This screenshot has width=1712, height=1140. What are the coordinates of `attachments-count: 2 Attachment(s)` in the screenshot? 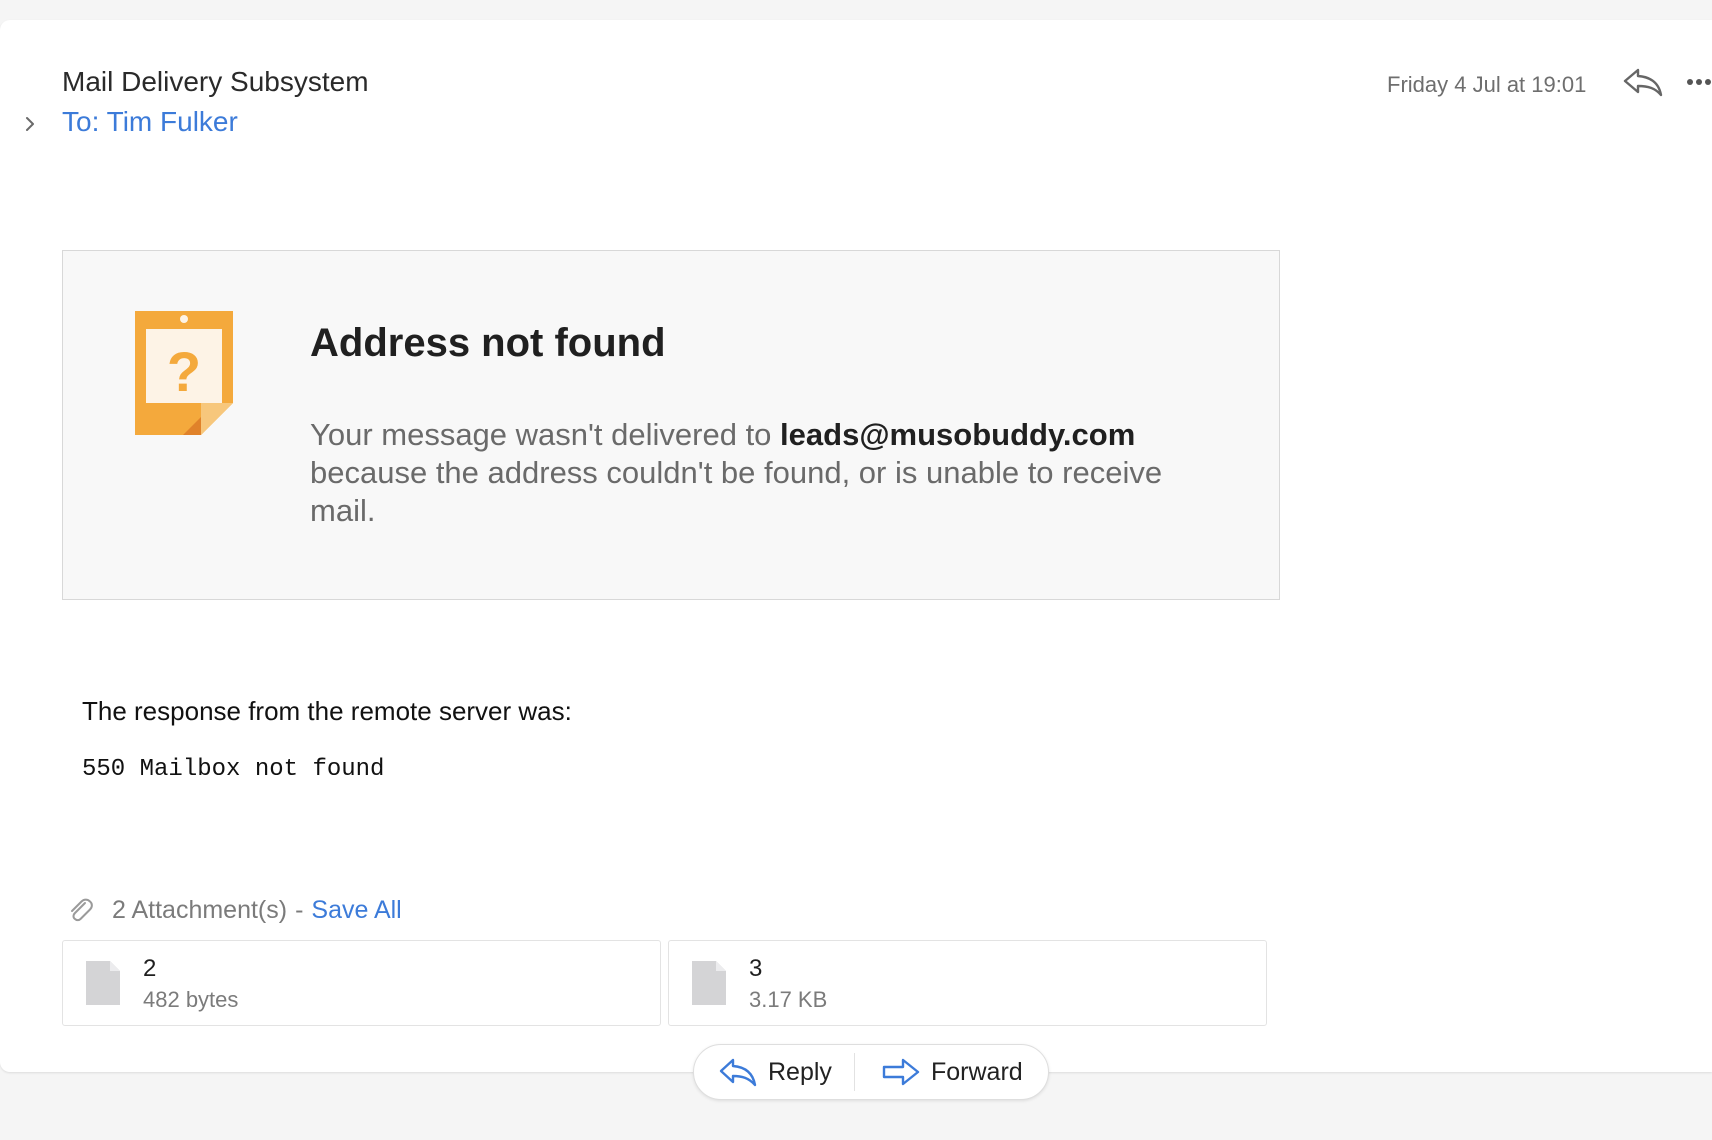 It's located at (200, 909).